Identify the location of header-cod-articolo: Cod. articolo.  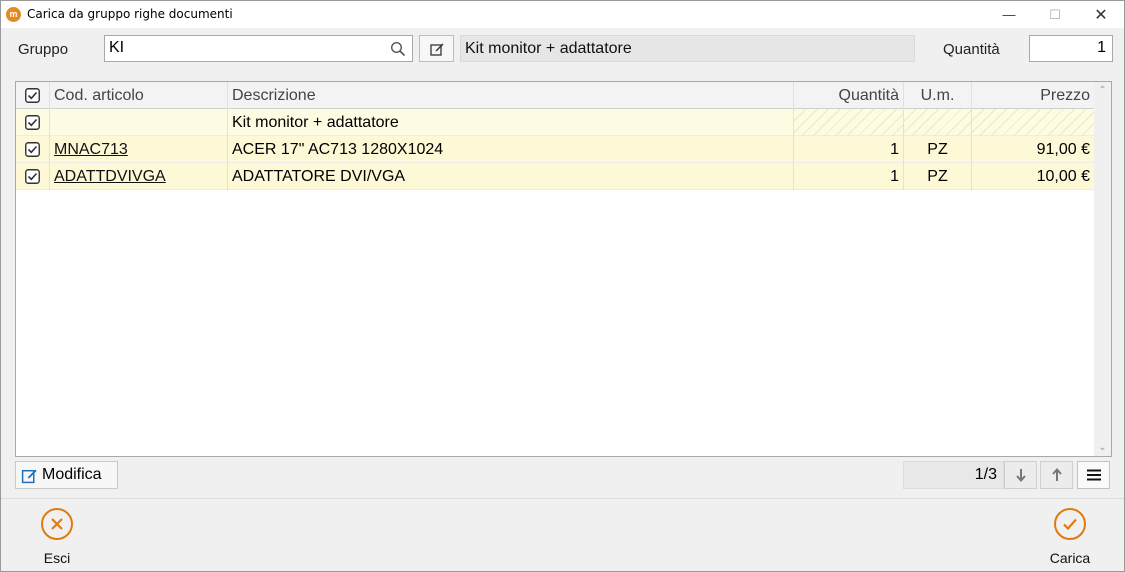
(139, 95).